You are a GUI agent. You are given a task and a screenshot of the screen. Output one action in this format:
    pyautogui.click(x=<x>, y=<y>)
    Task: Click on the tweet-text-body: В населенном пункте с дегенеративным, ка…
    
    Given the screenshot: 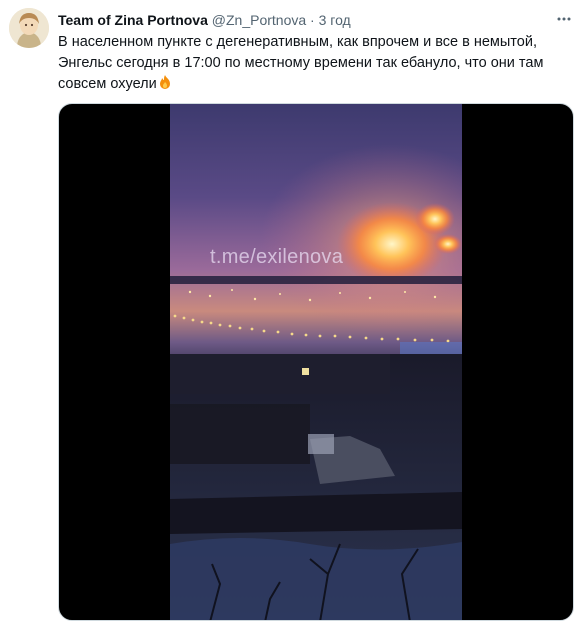 What is the action you would take?
    pyautogui.click(x=301, y=63)
    